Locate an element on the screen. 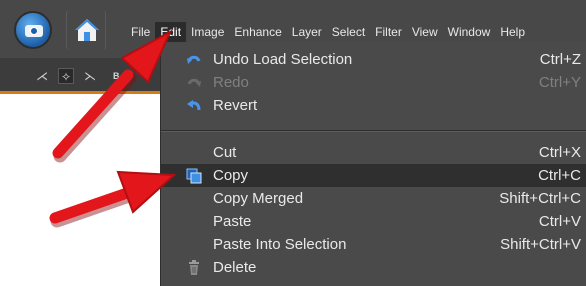  tool-option-label: B is located at coordinates (116, 76).